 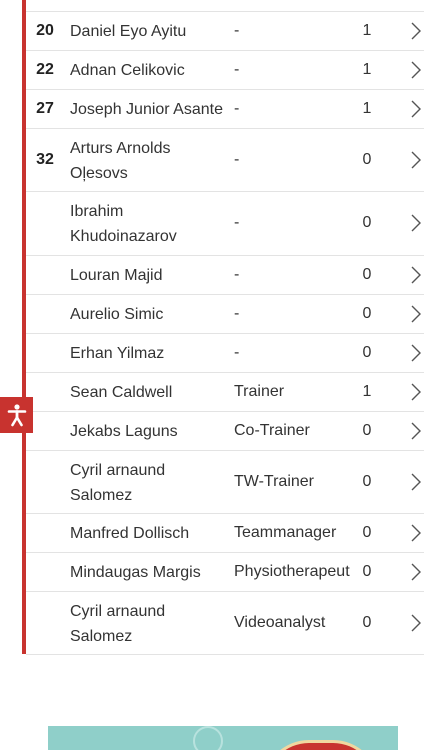 I want to click on table-row: 32 Arturs Arnolds Oļesovs - 0, so click(x=225, y=160).